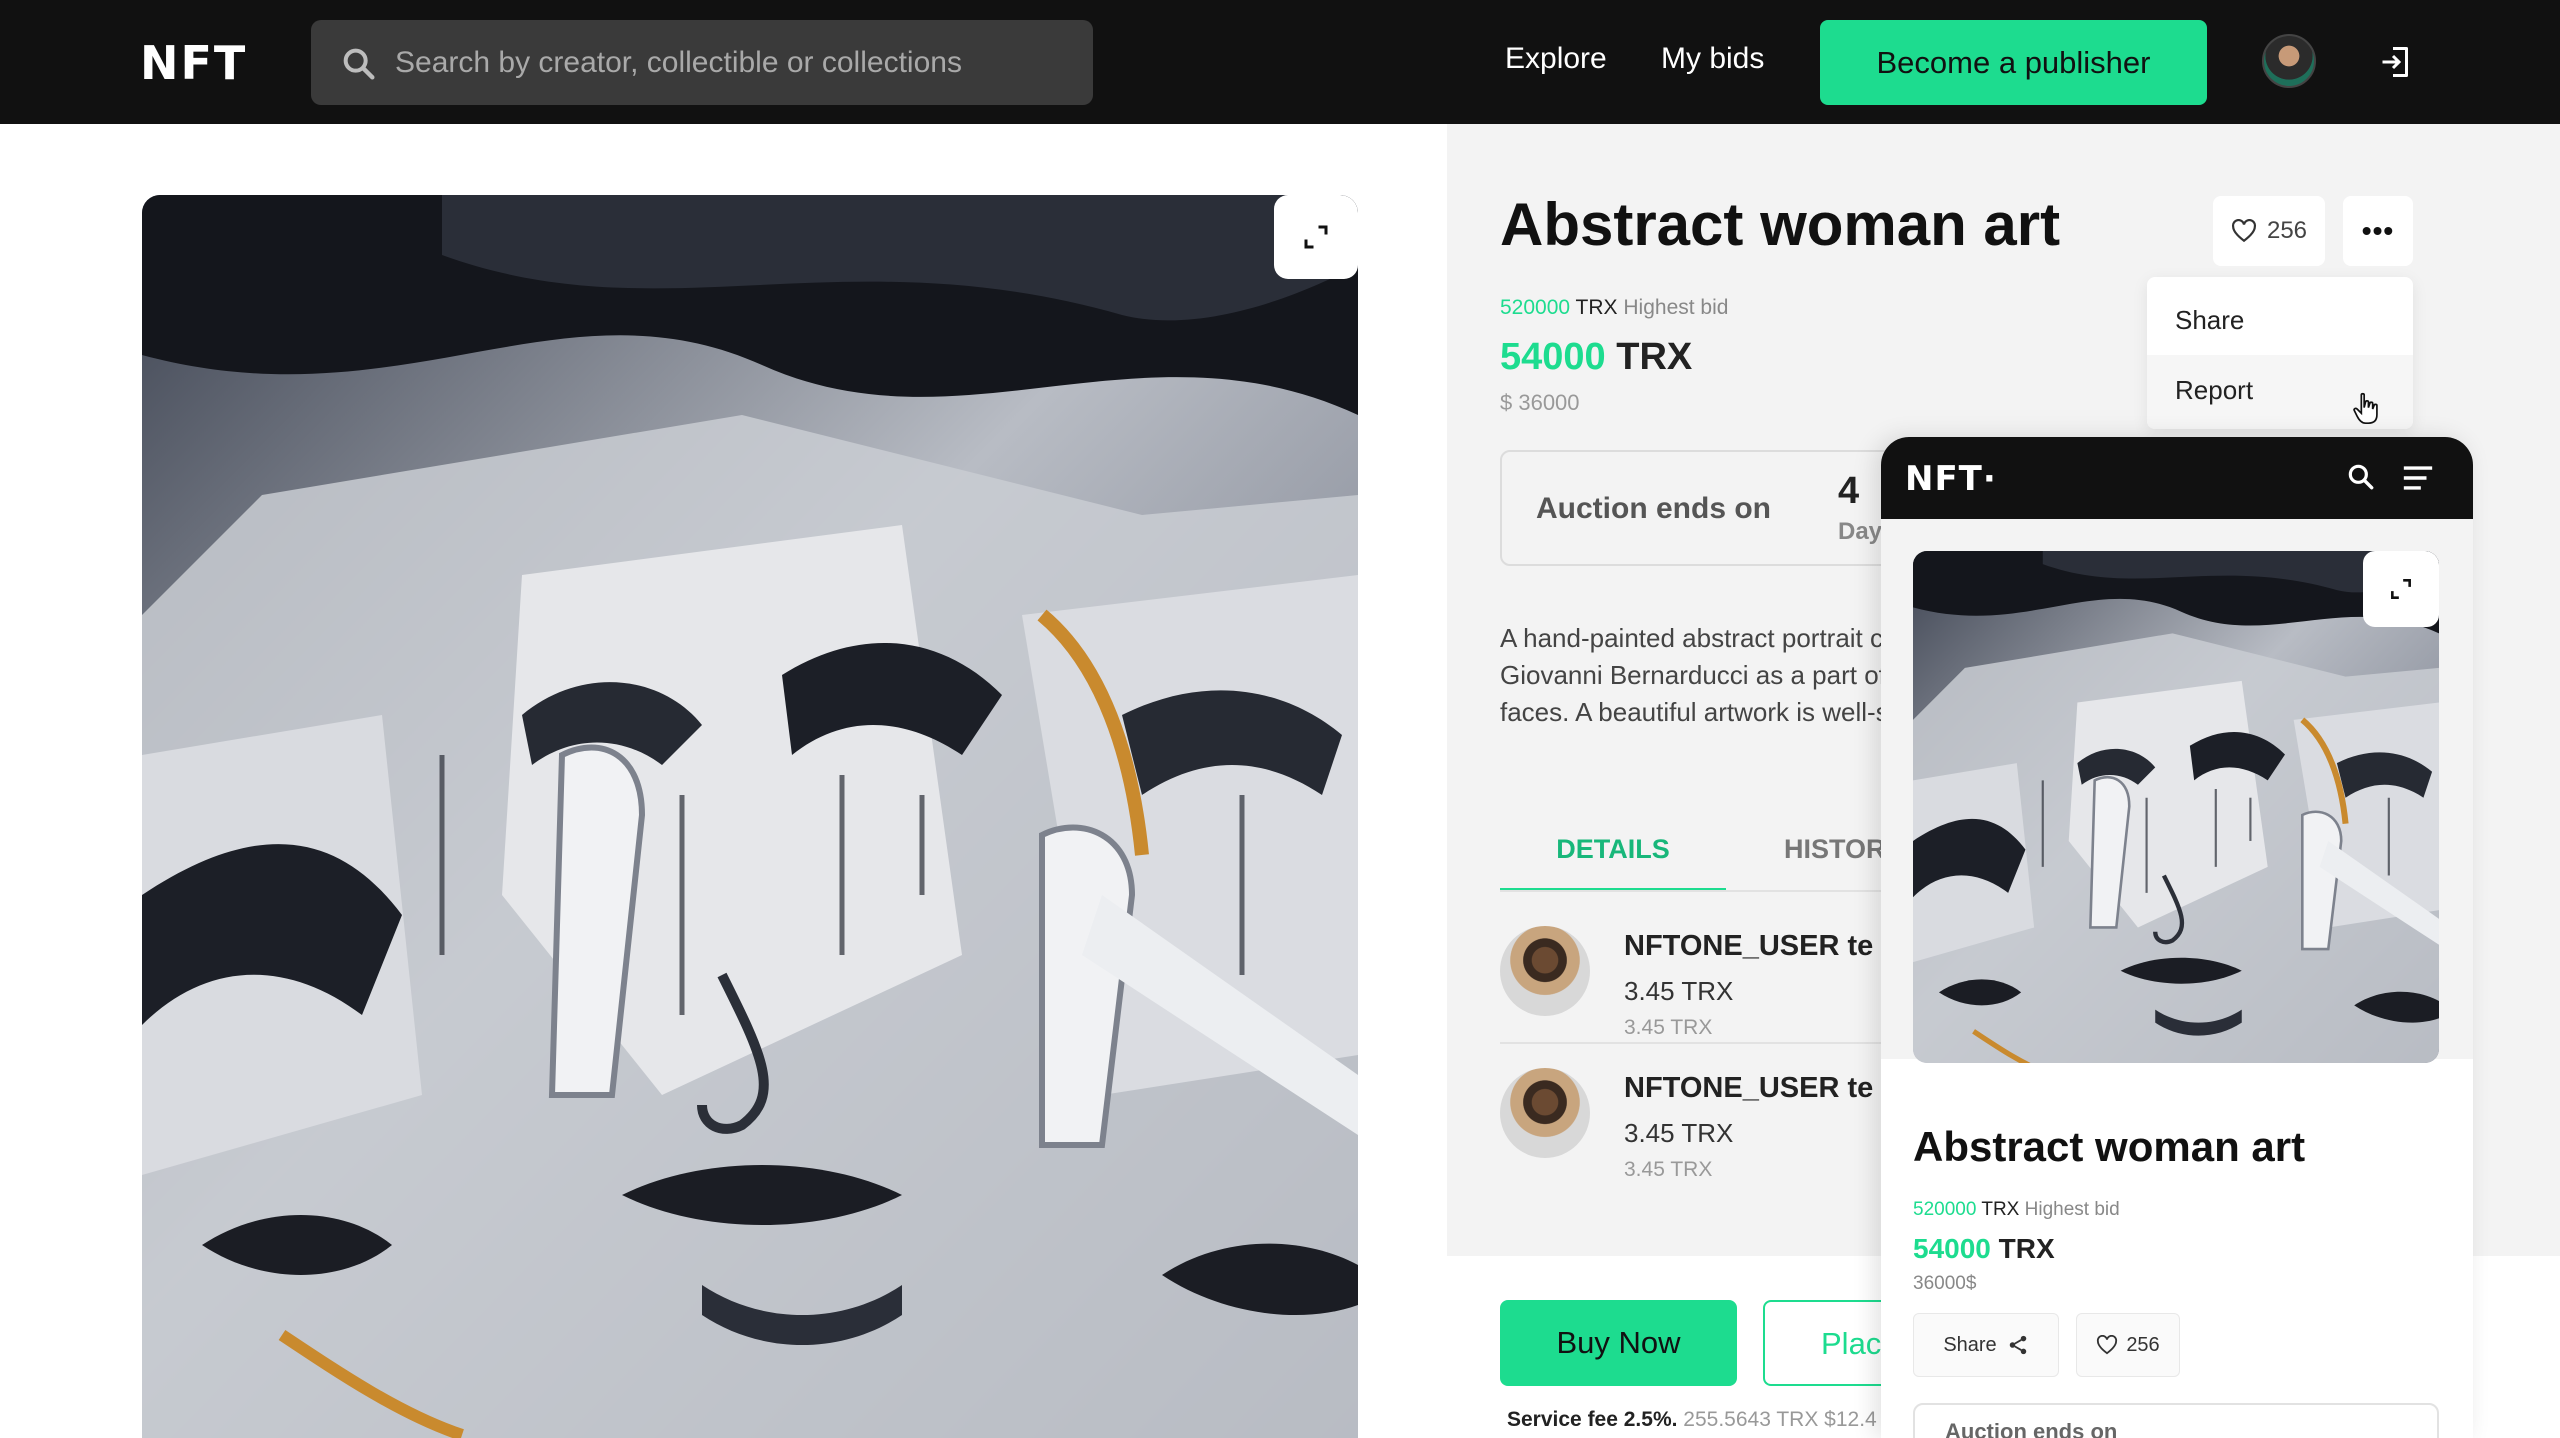 This screenshot has height=1438, width=2560. I want to click on hand-cursor-icon, so click(2365, 408).